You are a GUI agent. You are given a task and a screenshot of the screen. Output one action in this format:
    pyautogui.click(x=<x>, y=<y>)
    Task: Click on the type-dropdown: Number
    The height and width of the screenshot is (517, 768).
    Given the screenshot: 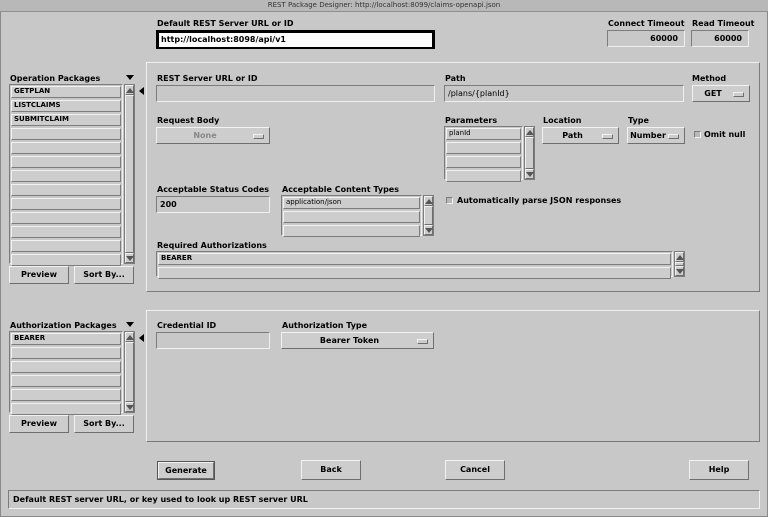 What is the action you would take?
    pyautogui.click(x=656, y=135)
    